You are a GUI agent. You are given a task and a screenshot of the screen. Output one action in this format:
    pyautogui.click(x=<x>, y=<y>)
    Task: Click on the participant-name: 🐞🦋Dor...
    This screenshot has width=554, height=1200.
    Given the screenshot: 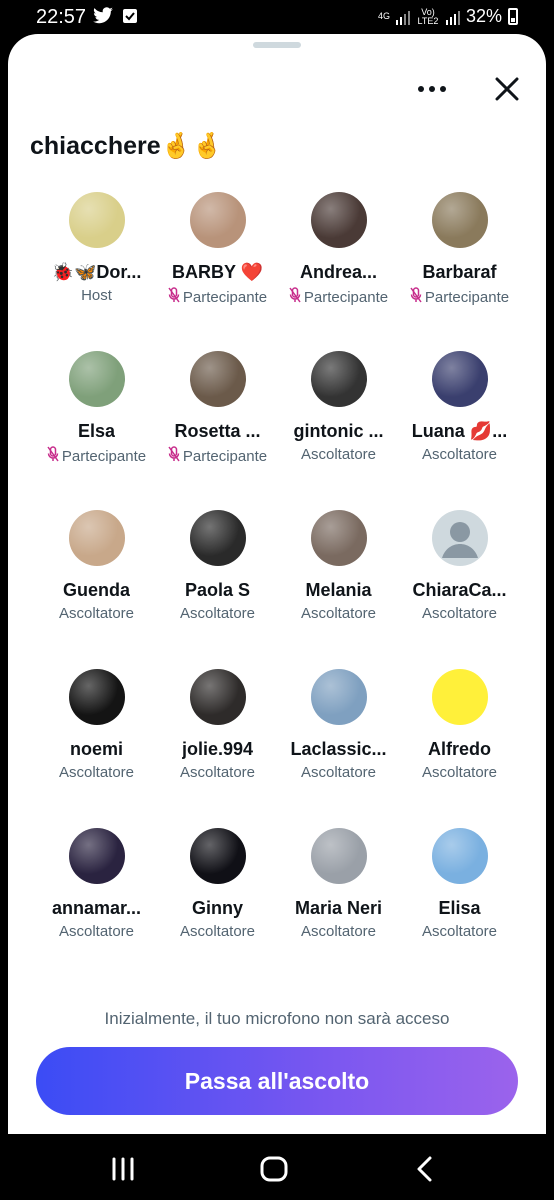 What is the action you would take?
    pyautogui.click(x=96, y=272)
    